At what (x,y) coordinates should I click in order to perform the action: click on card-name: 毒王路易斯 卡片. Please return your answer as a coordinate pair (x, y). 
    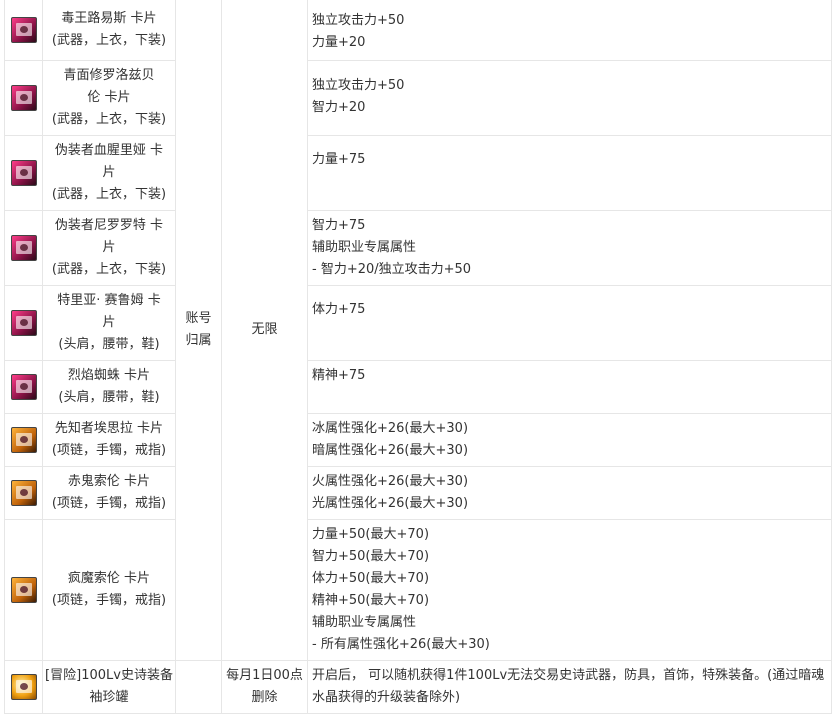
    Looking at the image, I should click on (109, 18).